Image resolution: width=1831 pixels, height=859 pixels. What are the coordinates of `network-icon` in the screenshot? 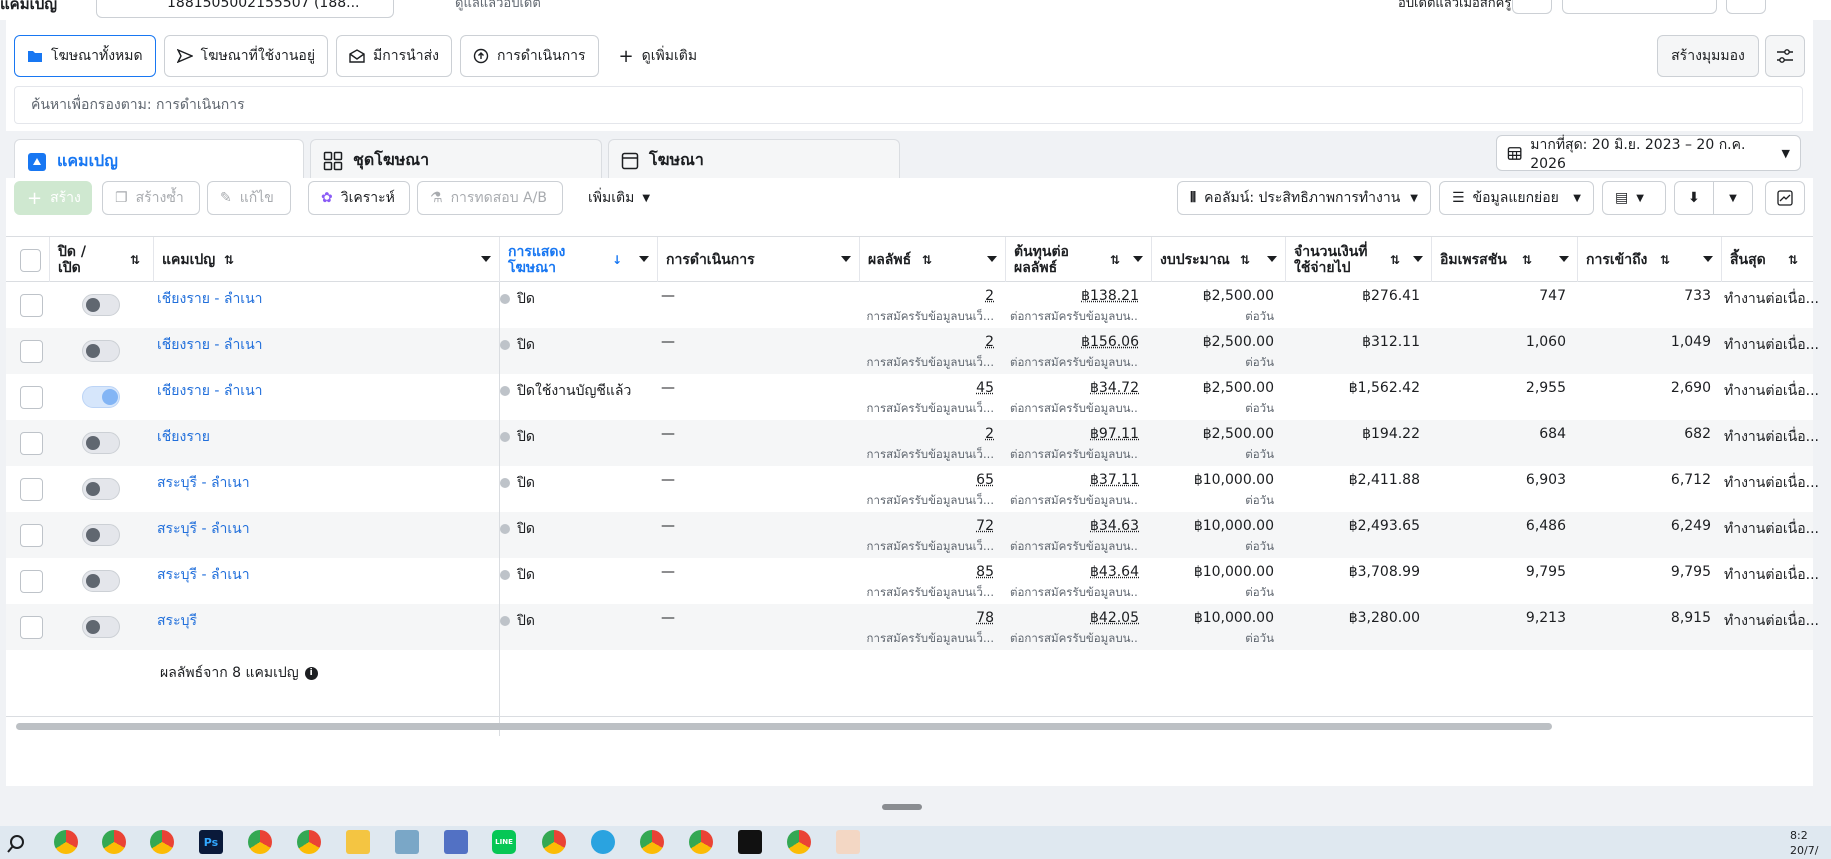 It's located at (456, 842).